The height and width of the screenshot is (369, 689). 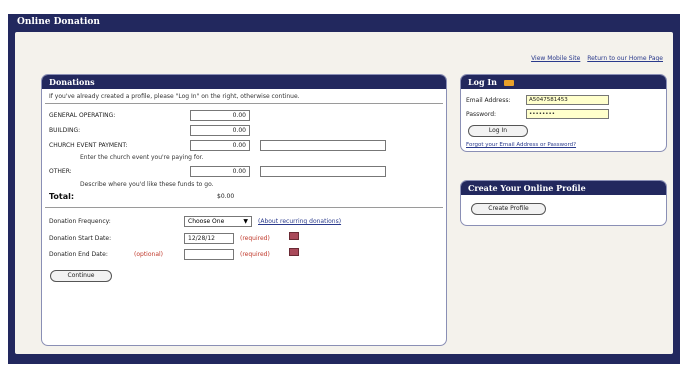 What do you see at coordinates (78, 254) in the screenshot?
I see `end-date-label: Donation End Date:` at bounding box center [78, 254].